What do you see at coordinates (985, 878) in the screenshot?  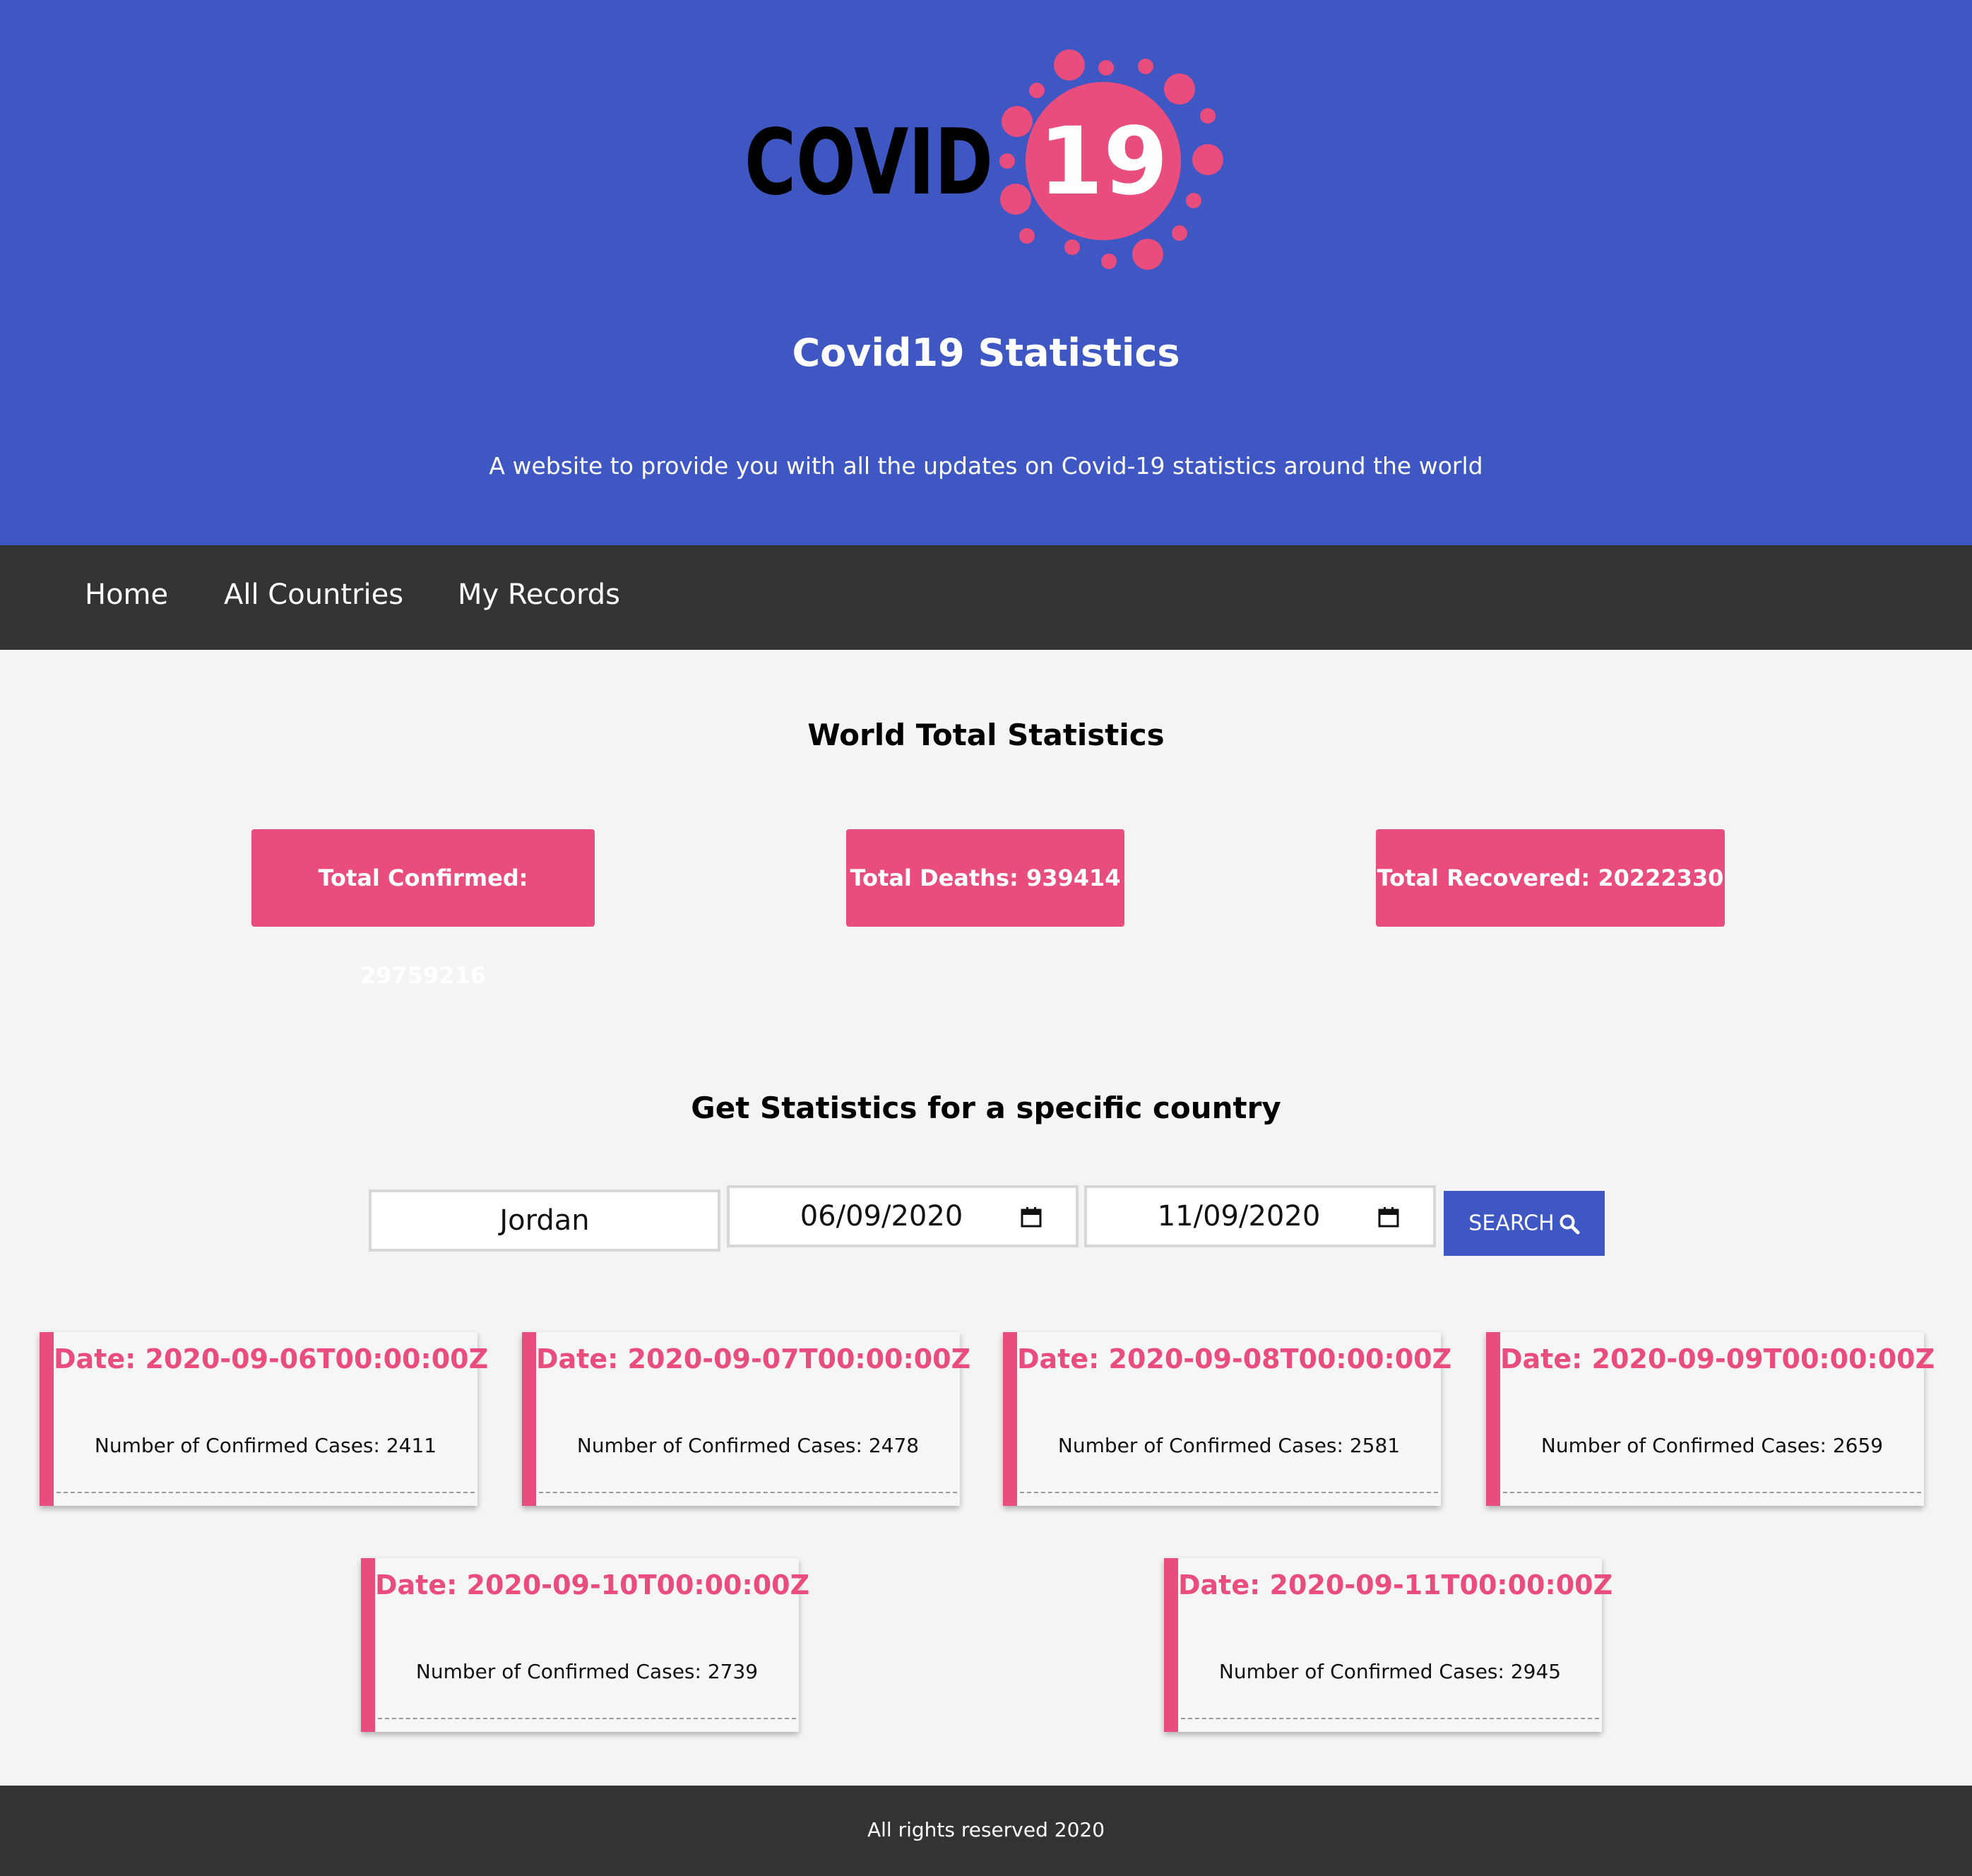 I see `total-deaths-badge: Total Deaths: 939414` at bounding box center [985, 878].